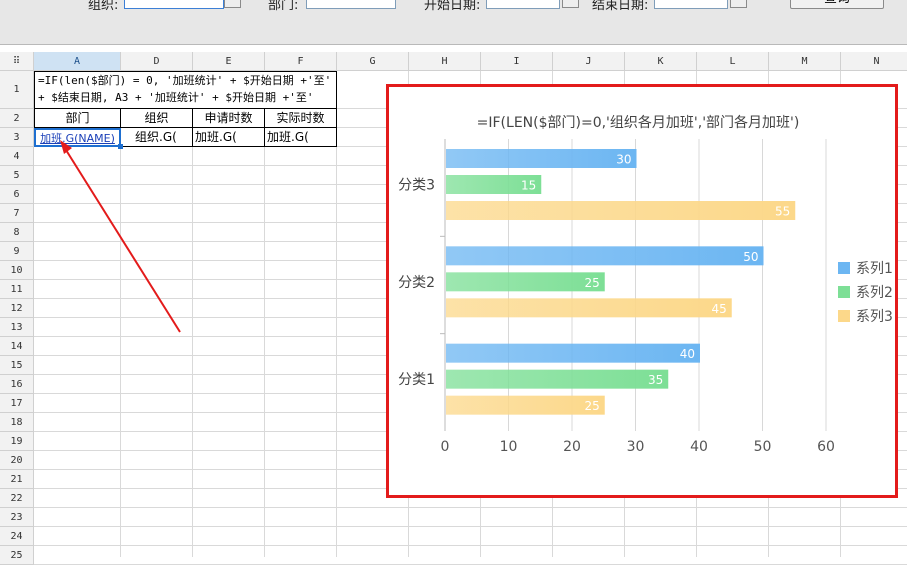 This screenshot has width=907, height=565. Describe the element at coordinates (572, 447) in the screenshot. I see `x-tick-label: 20` at that location.